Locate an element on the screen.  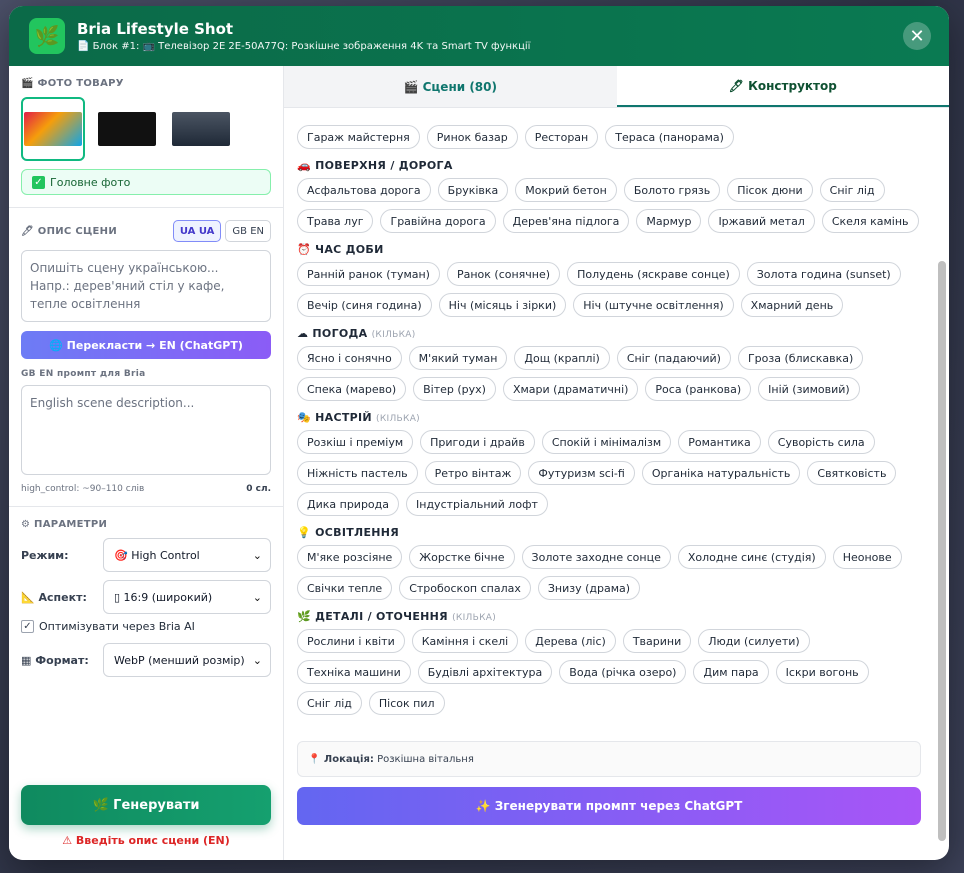
generate-button: 🌿 Генерувати is located at coordinates (146, 805).